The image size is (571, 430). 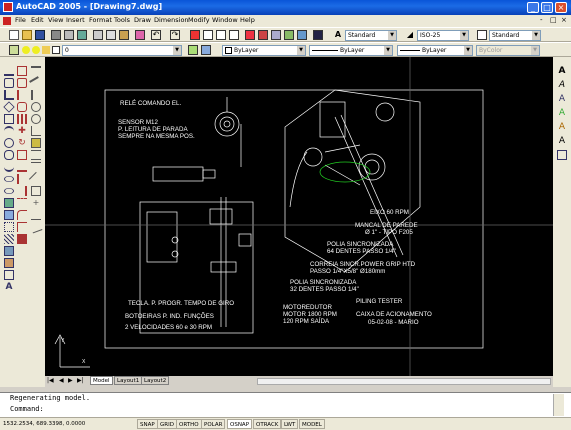 What do you see at coordinates (128, 380) in the screenshot?
I see `tab-layout1: Layout1` at bounding box center [128, 380].